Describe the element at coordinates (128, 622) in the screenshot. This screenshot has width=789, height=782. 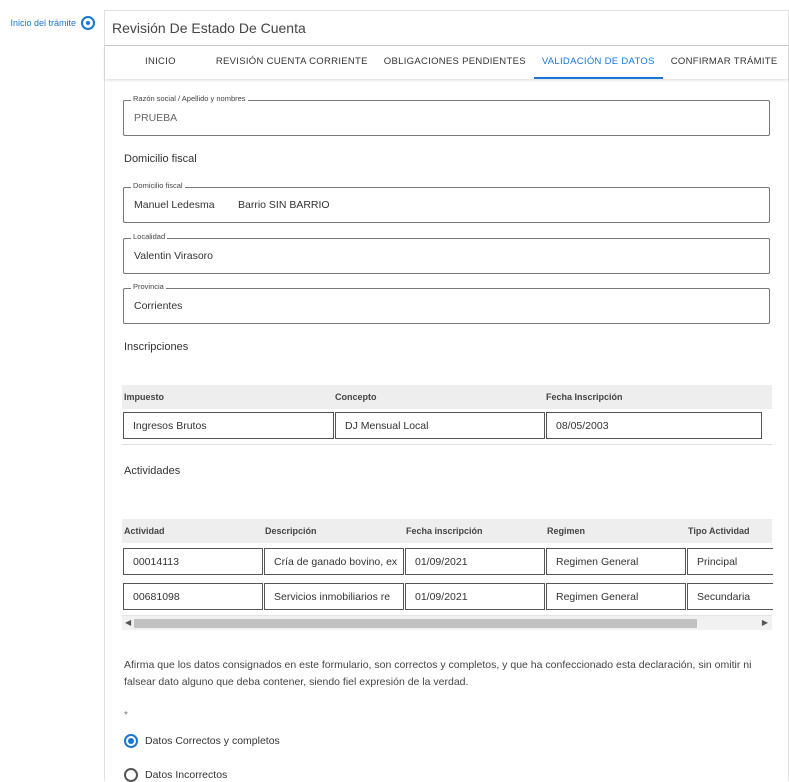
I see `scroll-left-icon: ◀` at that location.